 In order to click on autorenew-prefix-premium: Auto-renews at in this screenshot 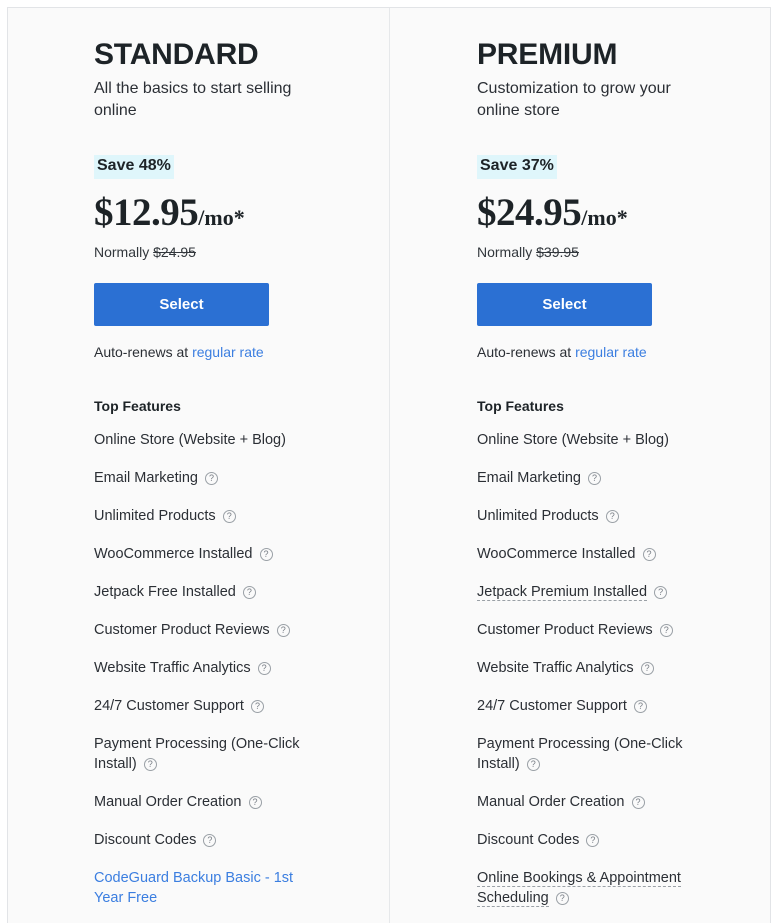, I will do `click(524, 351)`.